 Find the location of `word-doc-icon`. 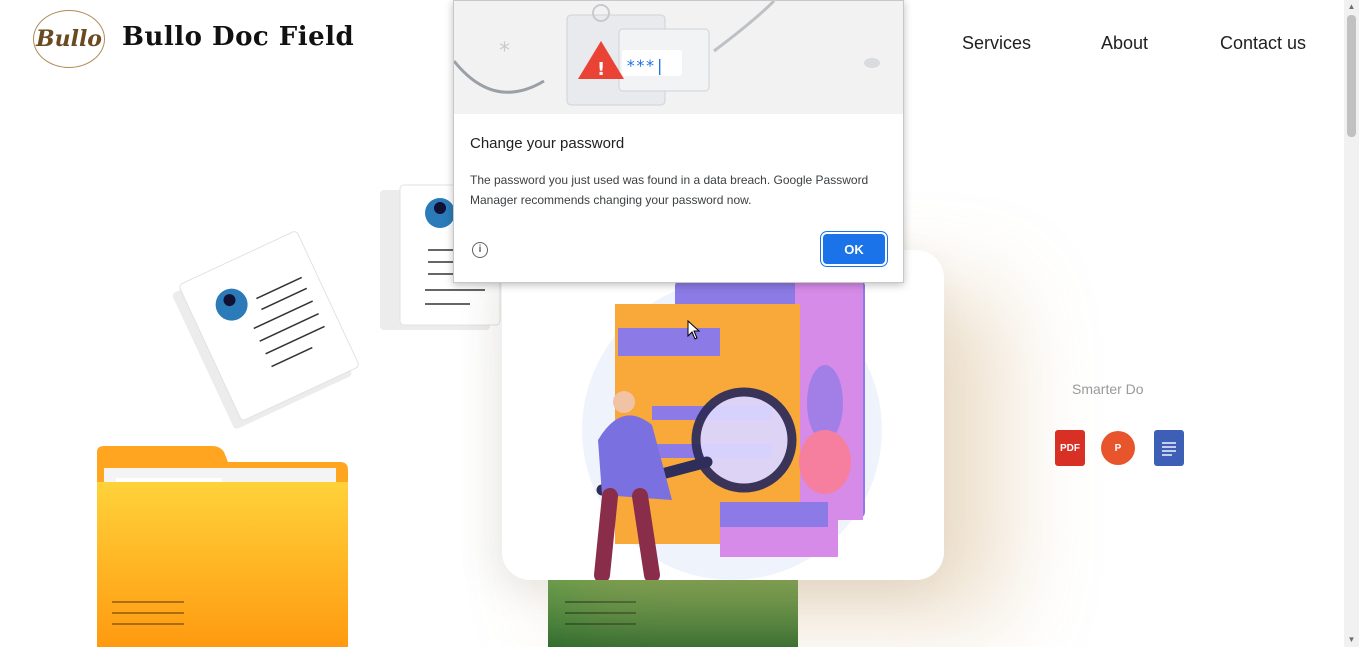

word-doc-icon is located at coordinates (1169, 448).